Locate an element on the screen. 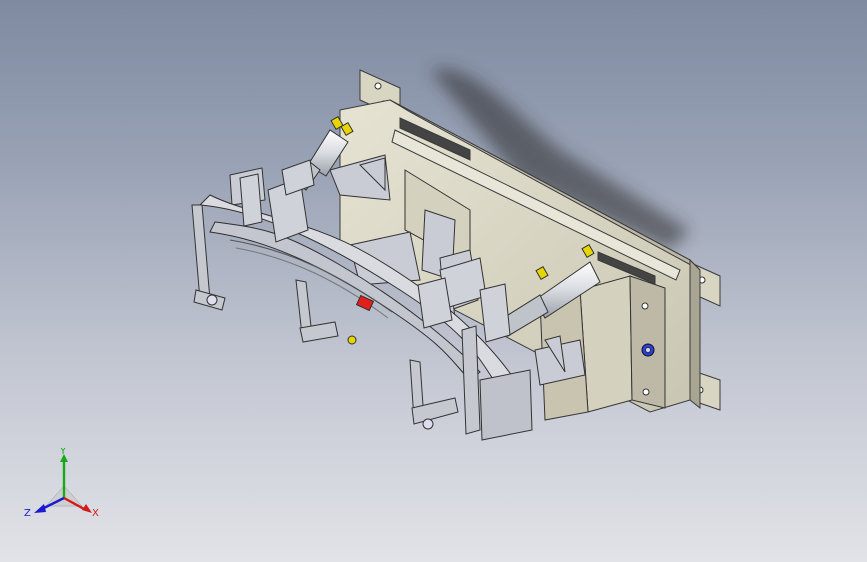 The image size is (867, 562). x-axis-arrow is located at coordinates (87, 508).